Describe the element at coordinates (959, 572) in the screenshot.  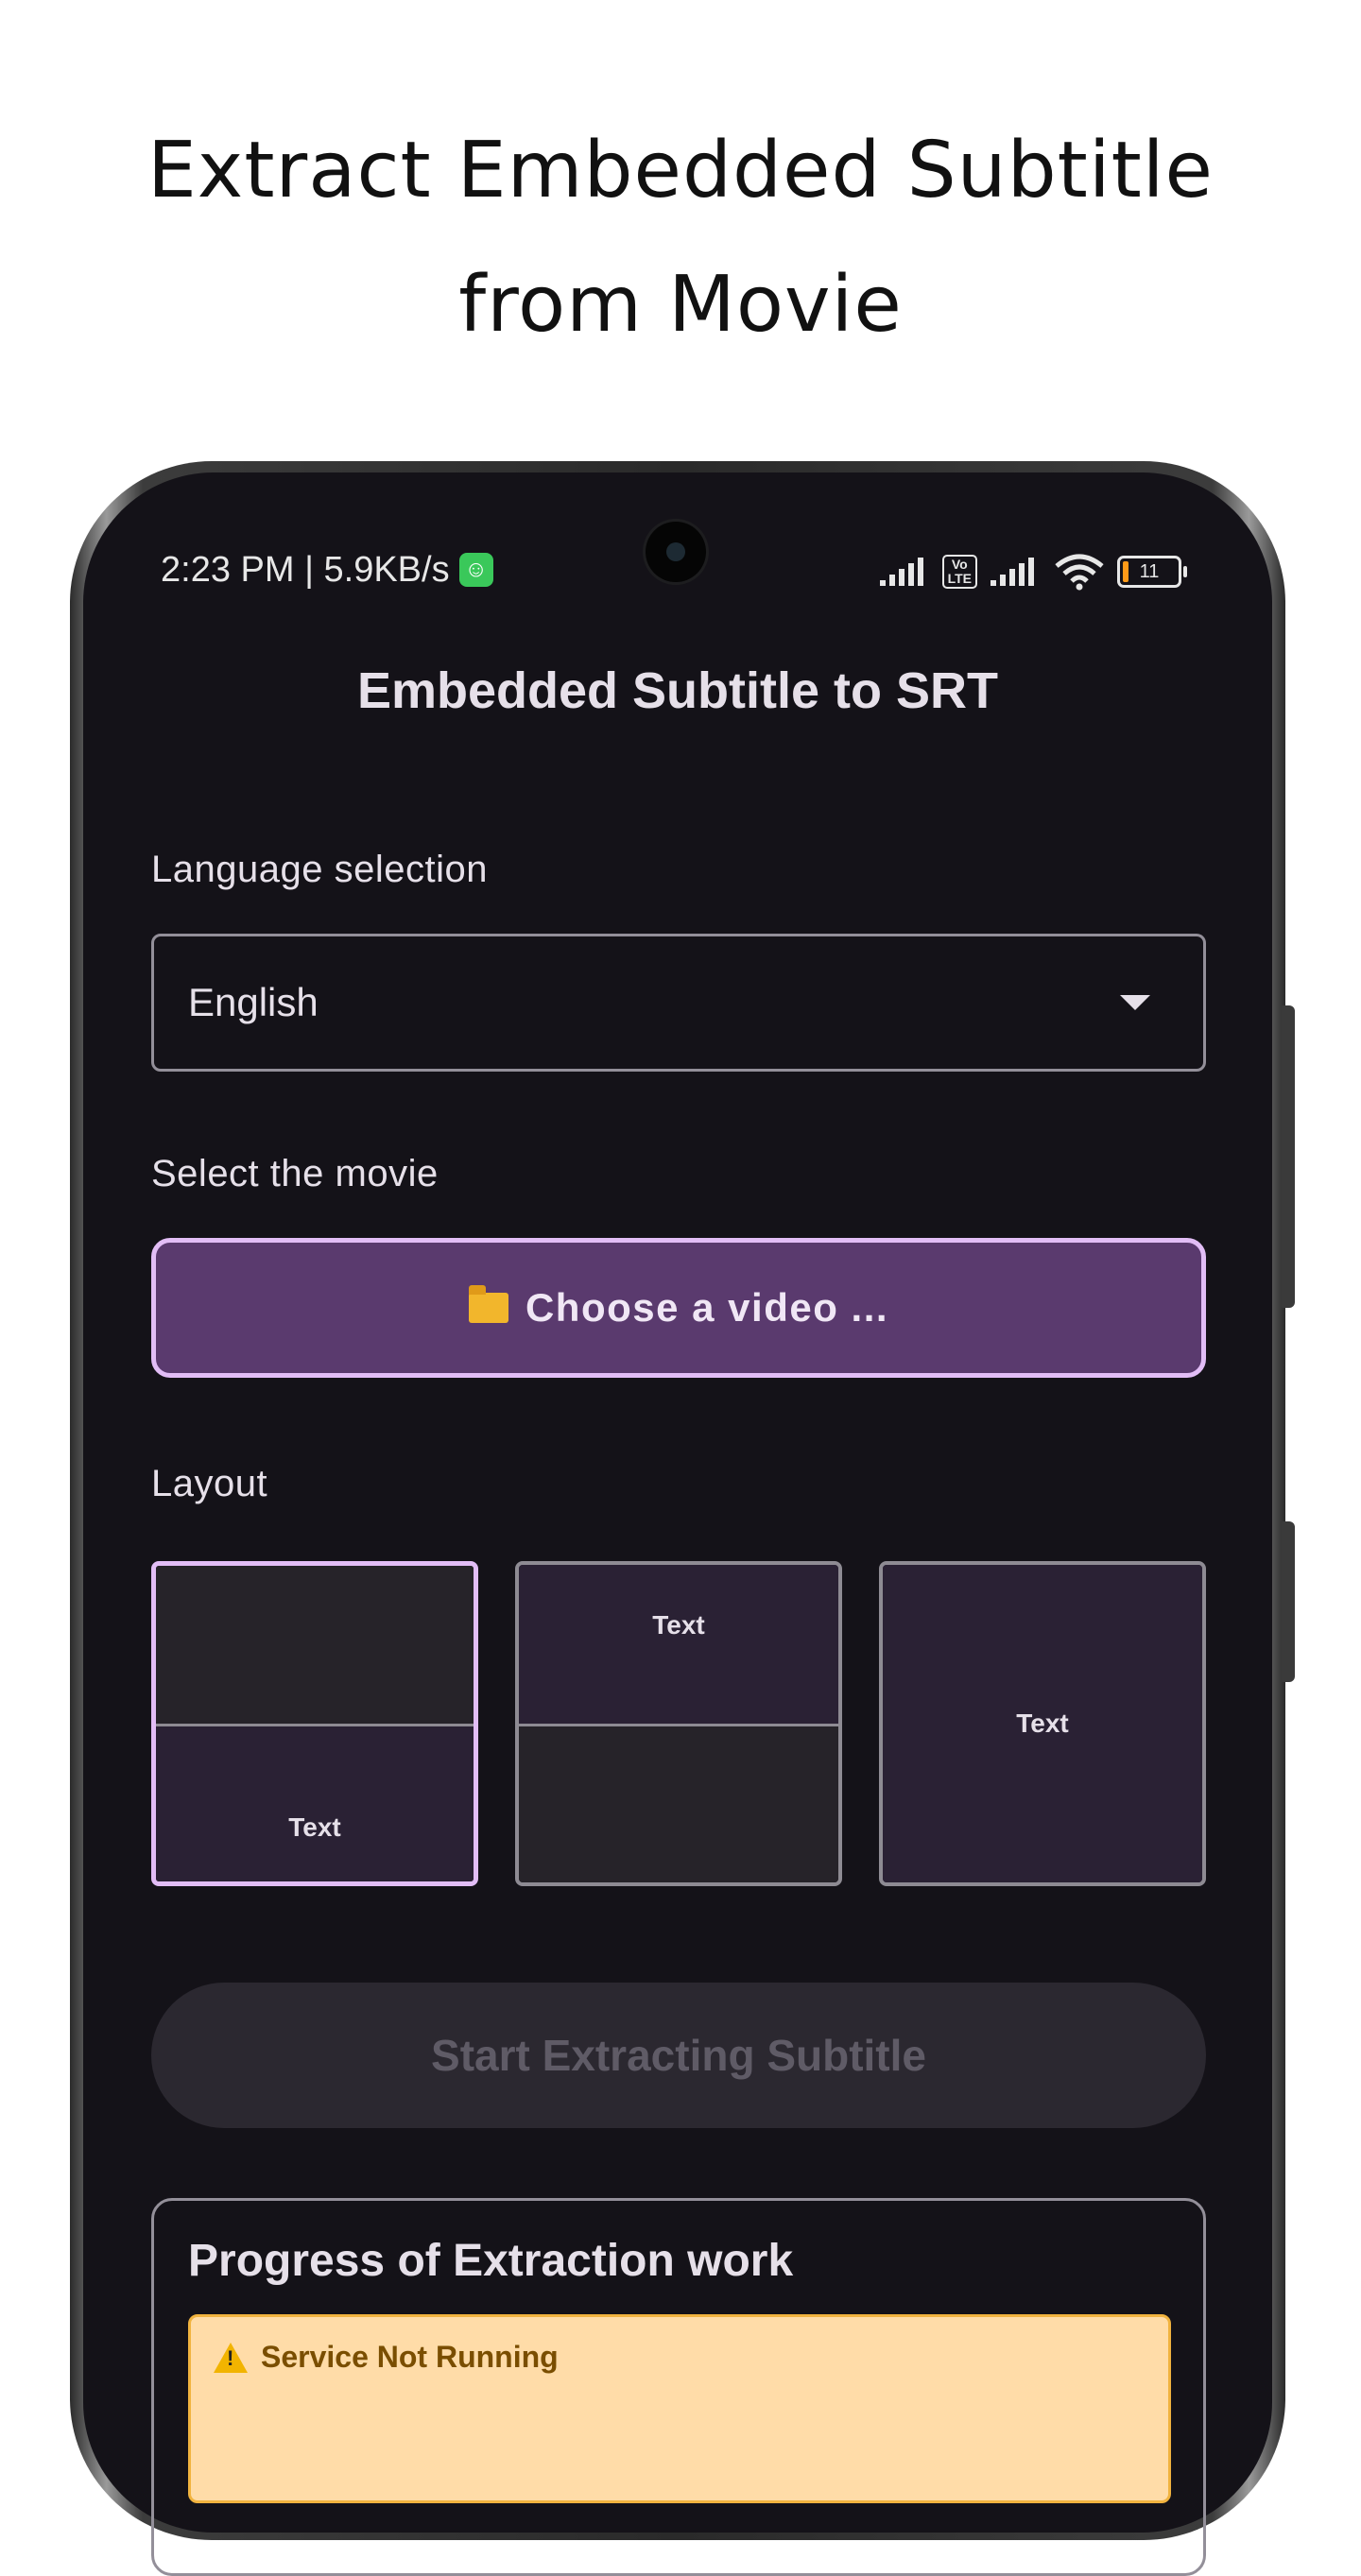
I see `volte-icon: Vo LTE` at that location.